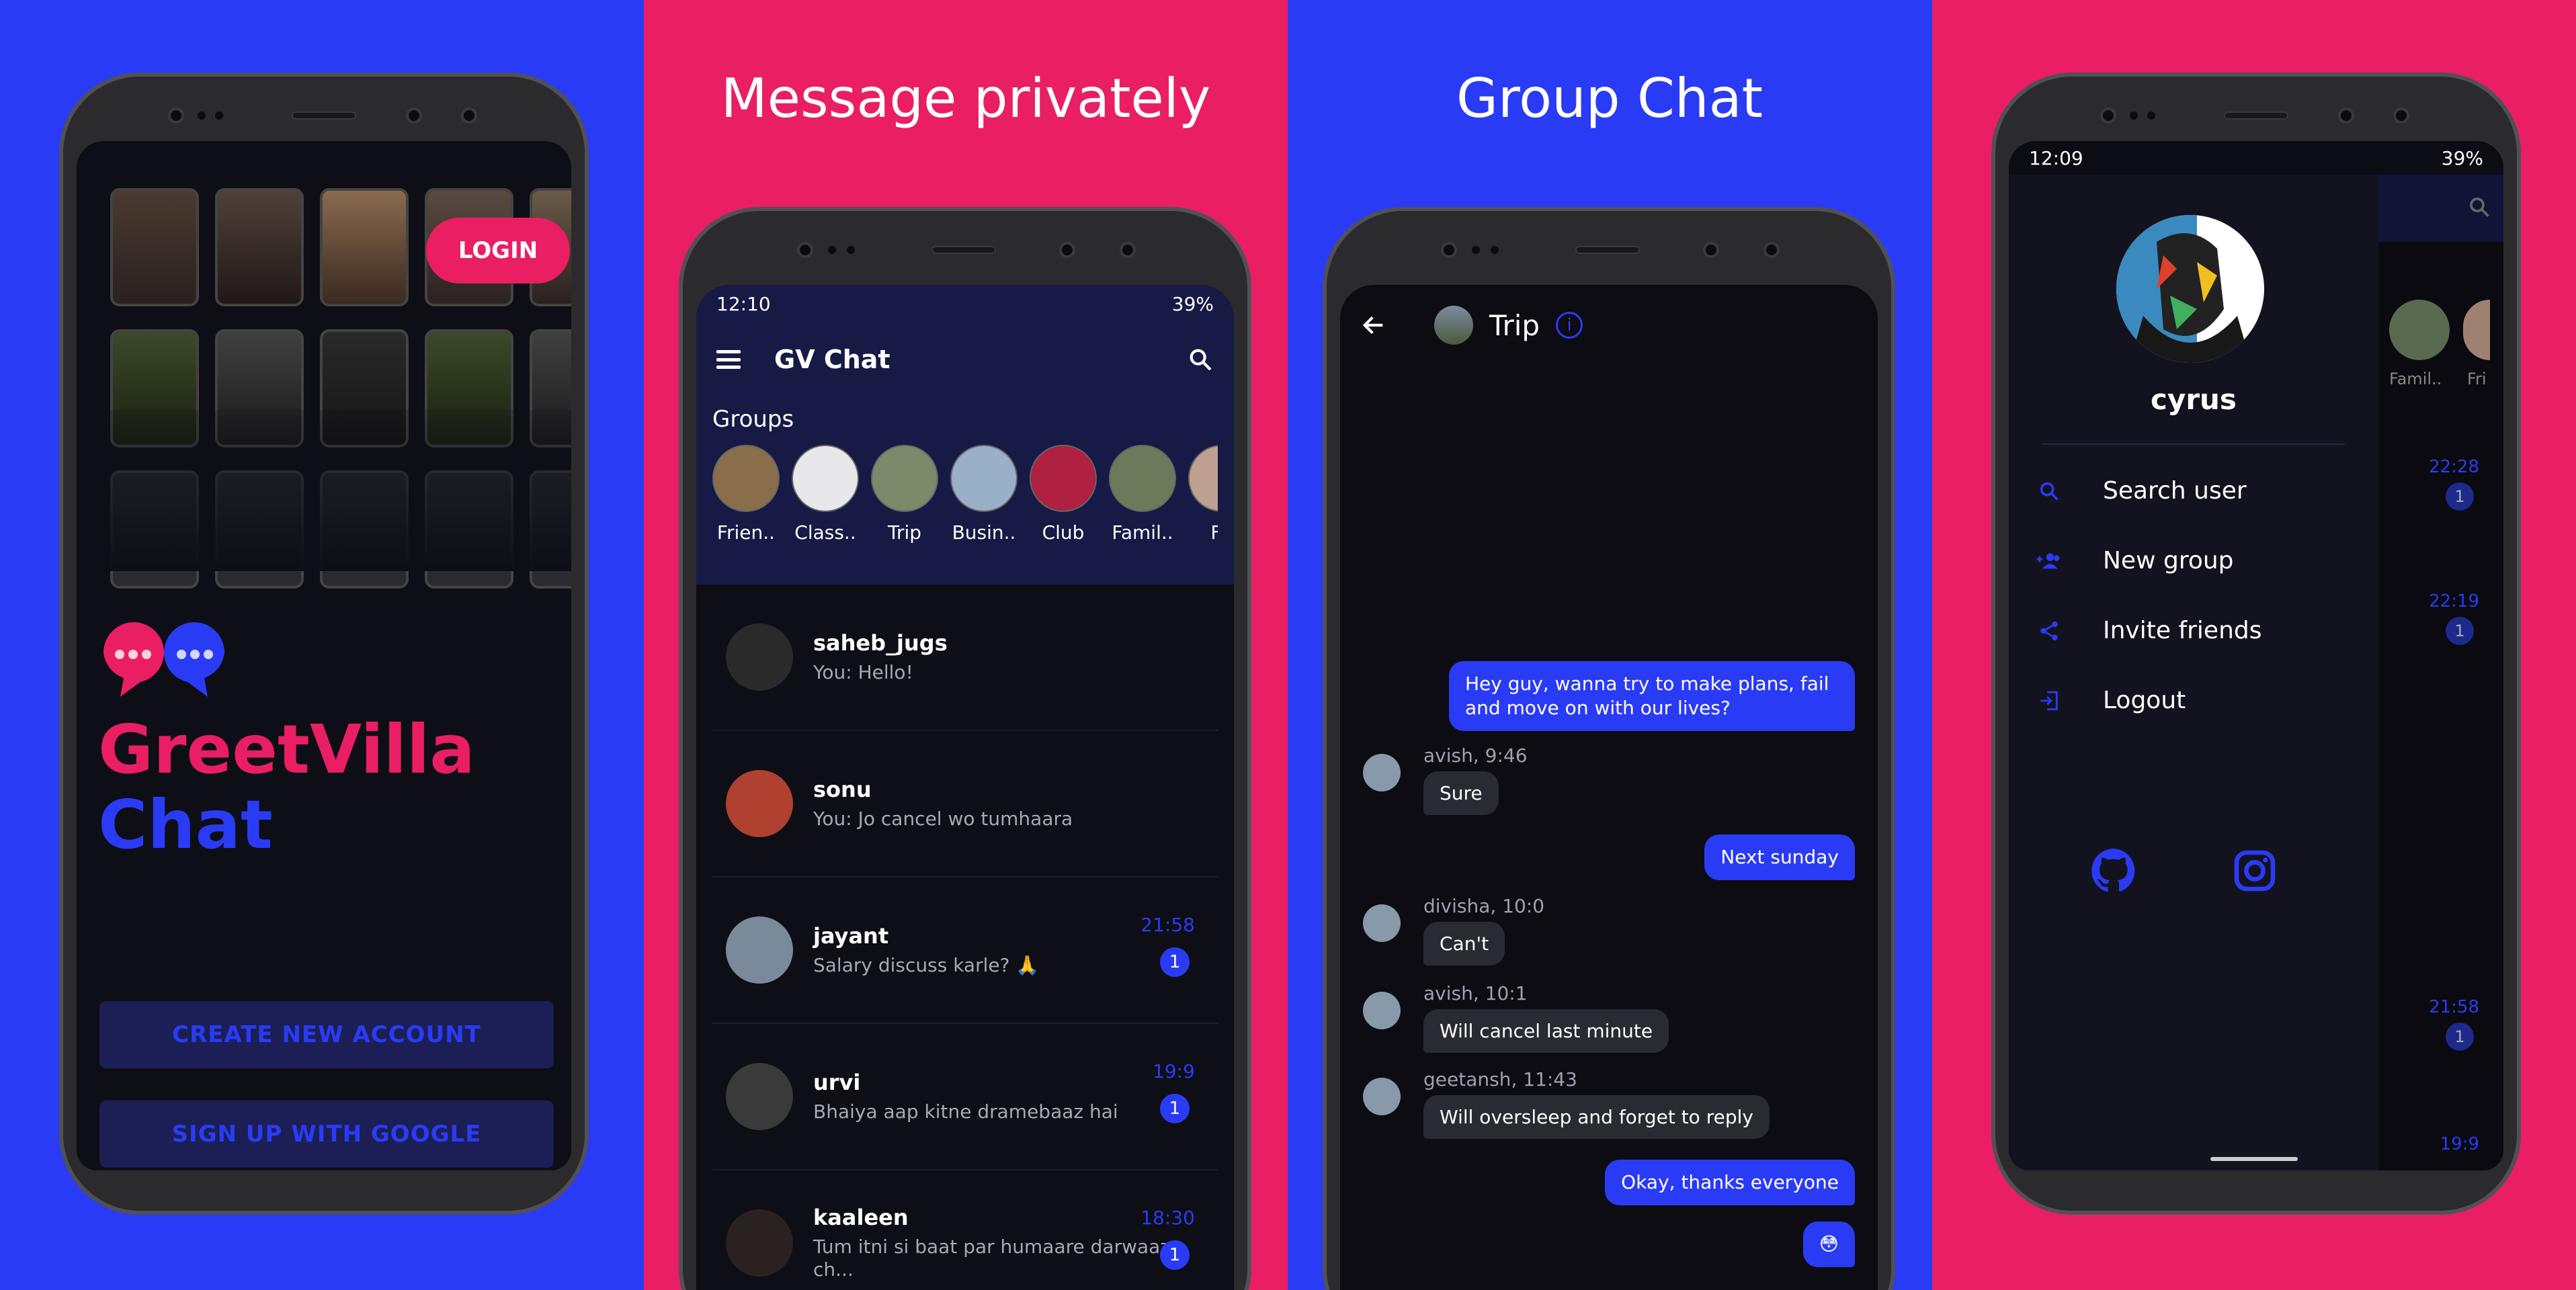  I want to click on message-sender-time: geetansh, 11:43, so click(1500, 1079).